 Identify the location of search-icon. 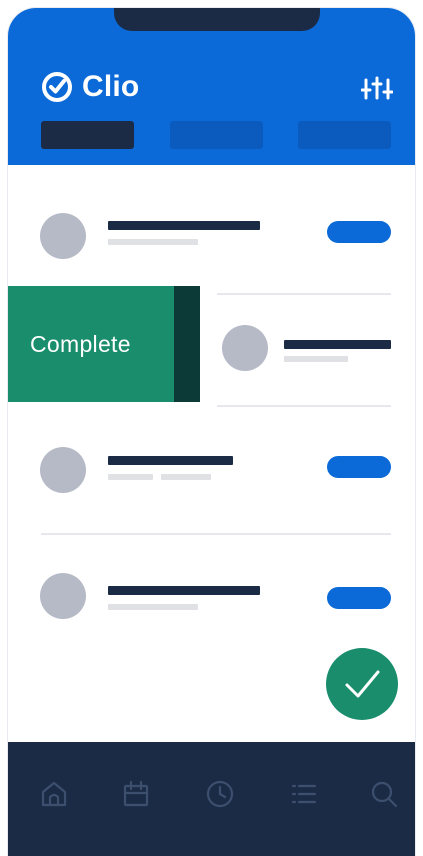
(384, 794).